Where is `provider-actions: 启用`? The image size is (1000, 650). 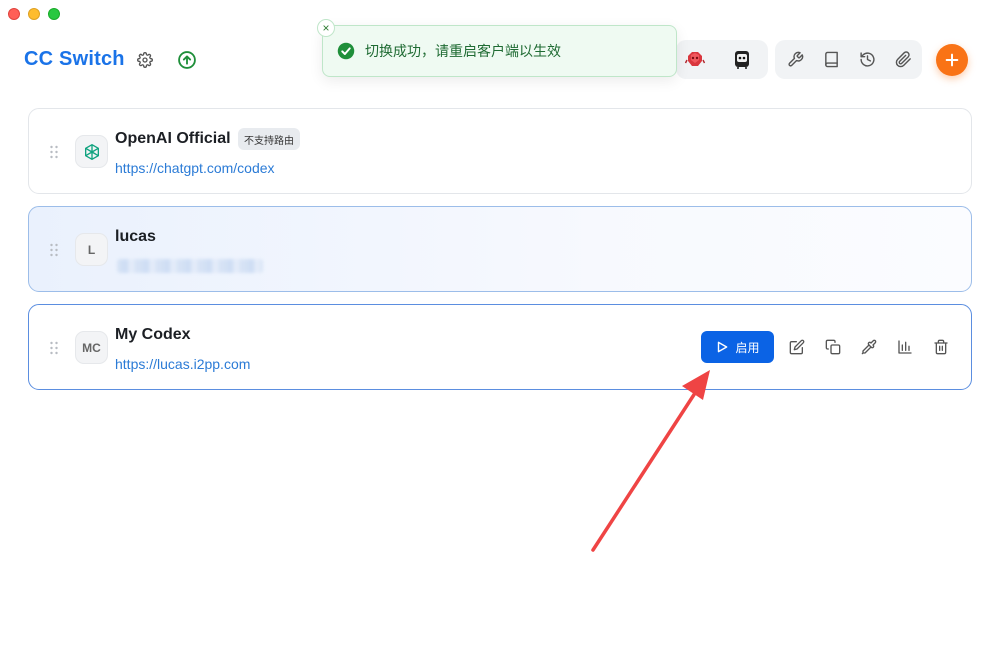
provider-actions: 启用 is located at coordinates (833, 347).